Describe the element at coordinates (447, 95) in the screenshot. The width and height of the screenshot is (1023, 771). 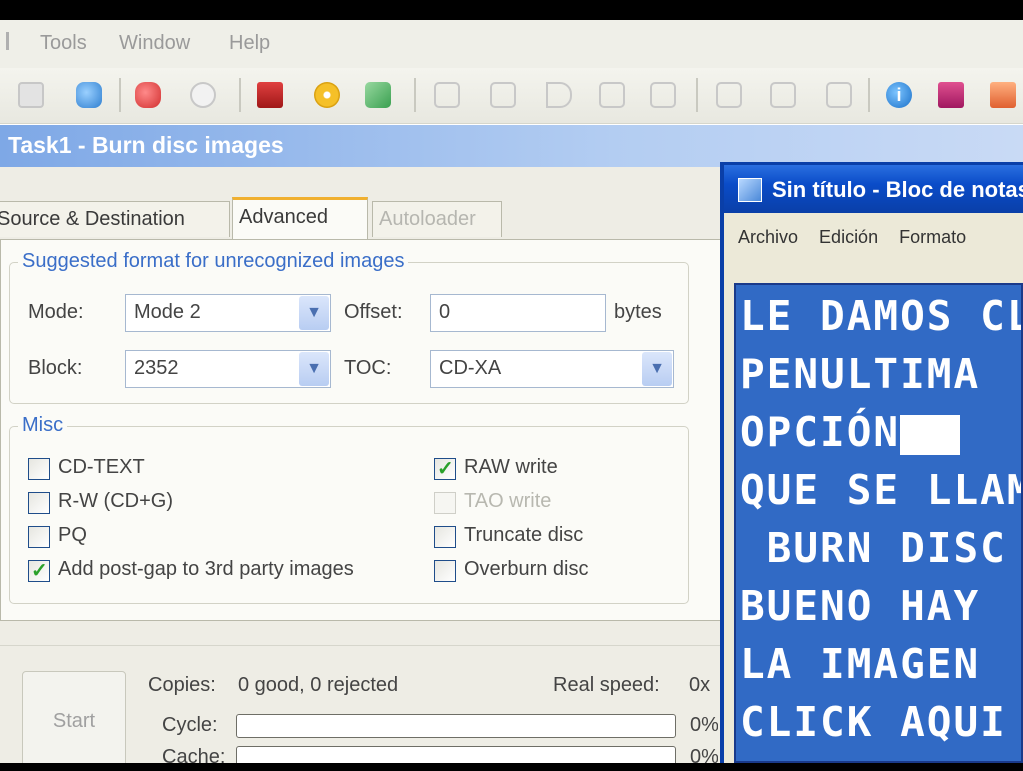
I see `rewind-icon` at that location.